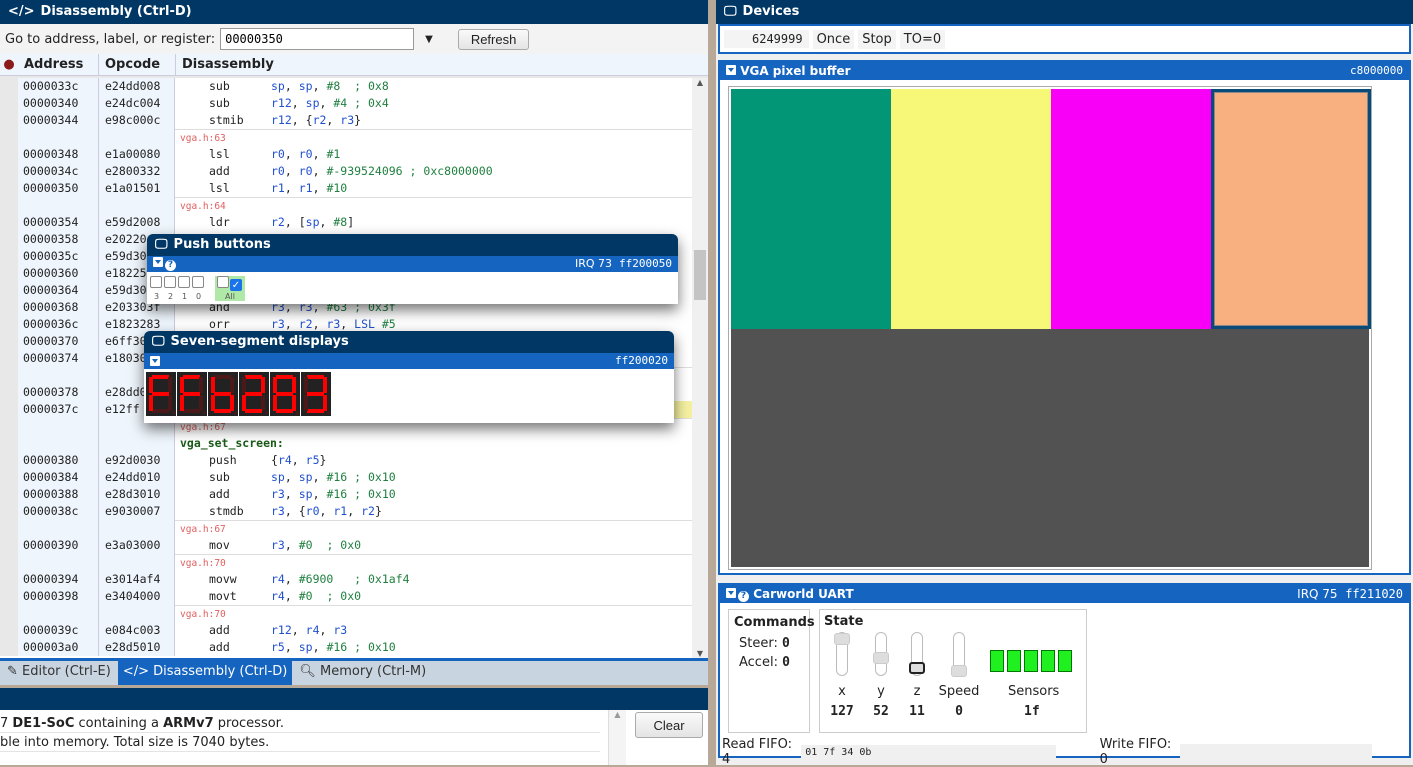 The image size is (1413, 767). What do you see at coordinates (58, 596) in the screenshot?
I see `row-address: 00000398` at bounding box center [58, 596].